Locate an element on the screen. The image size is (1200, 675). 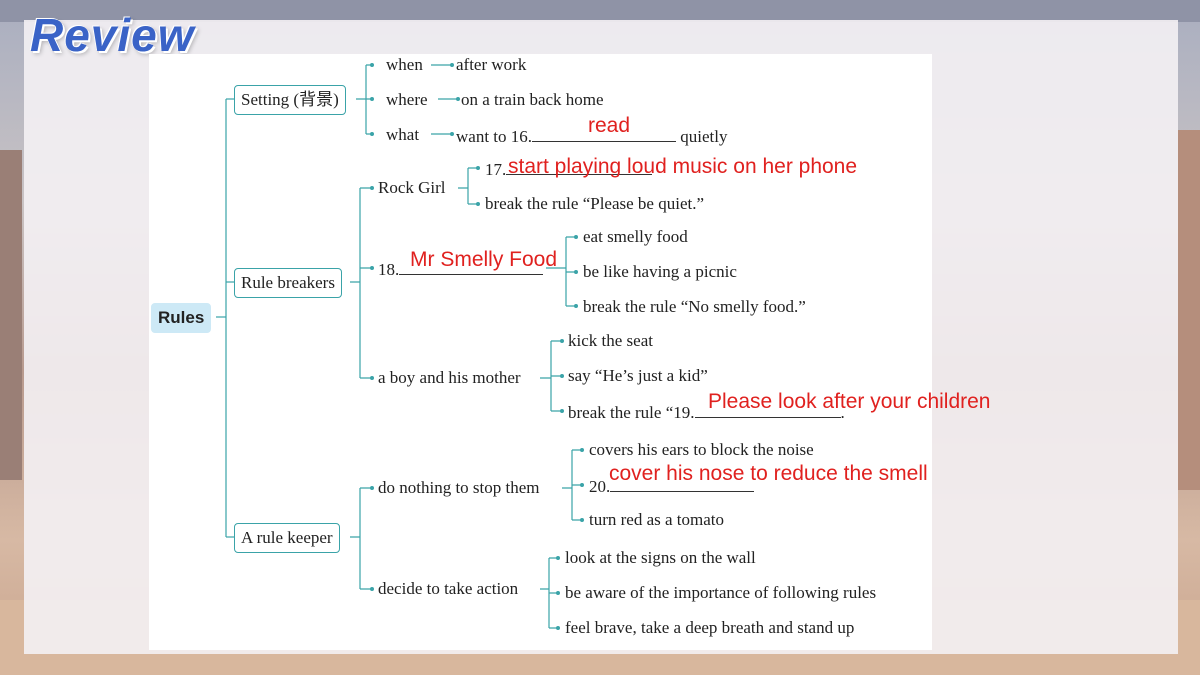
connector-nothing is located at coordinates (572, 485).